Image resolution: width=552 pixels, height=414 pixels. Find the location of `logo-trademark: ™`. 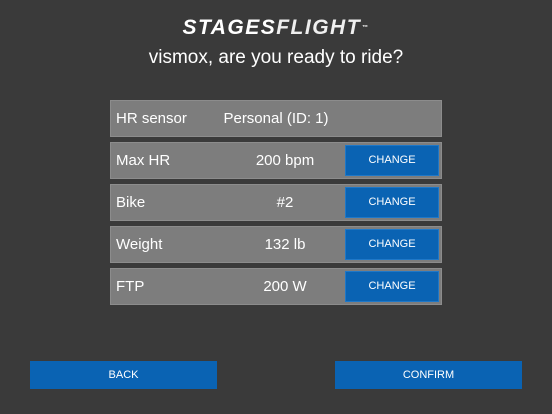

logo-trademark: ™ is located at coordinates (366, 28).